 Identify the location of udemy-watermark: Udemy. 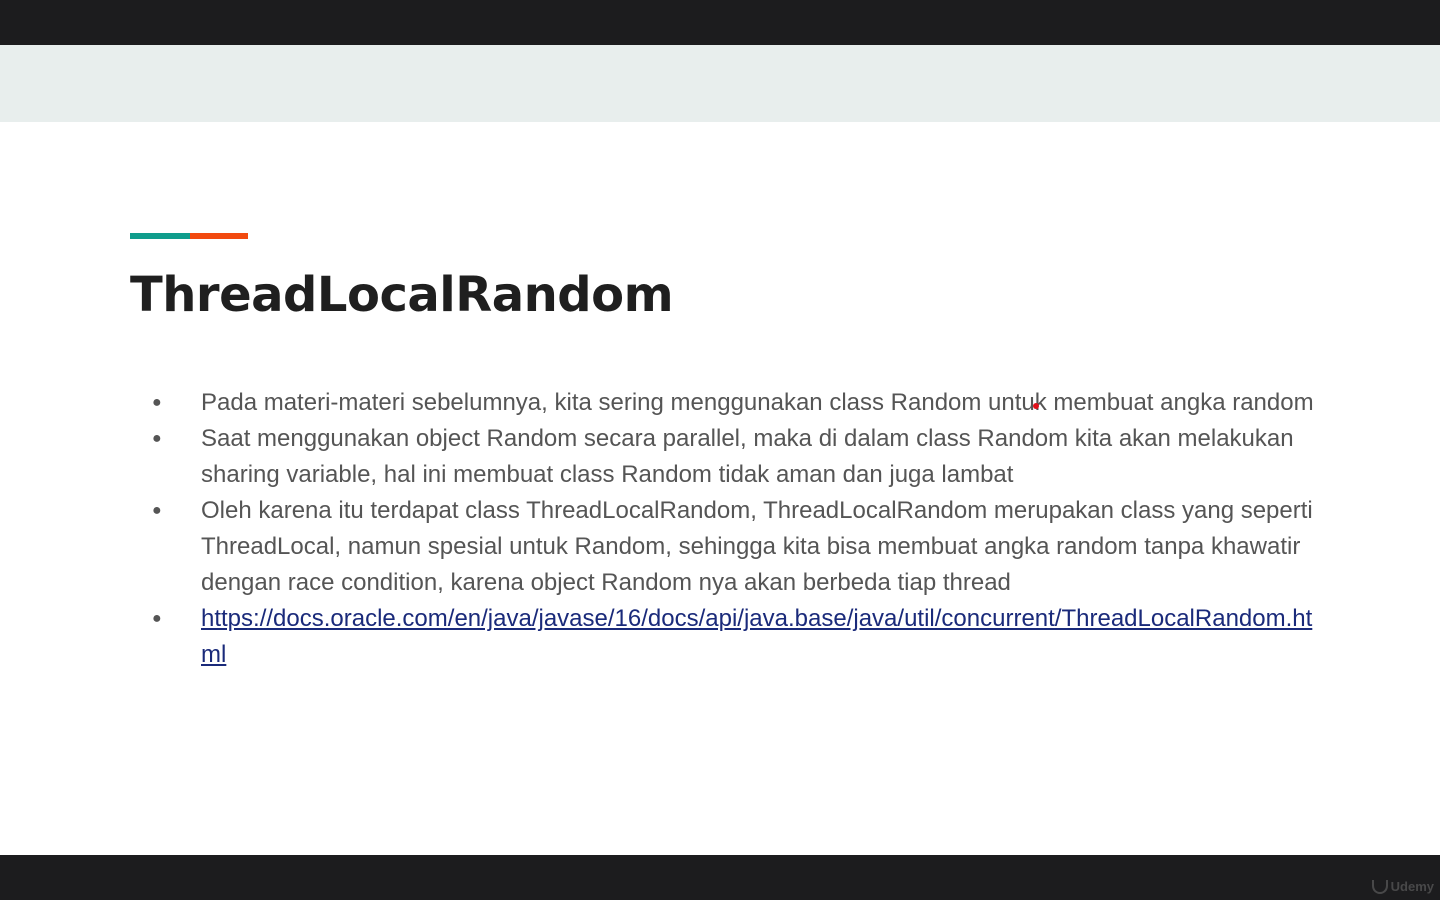
(1402, 886).